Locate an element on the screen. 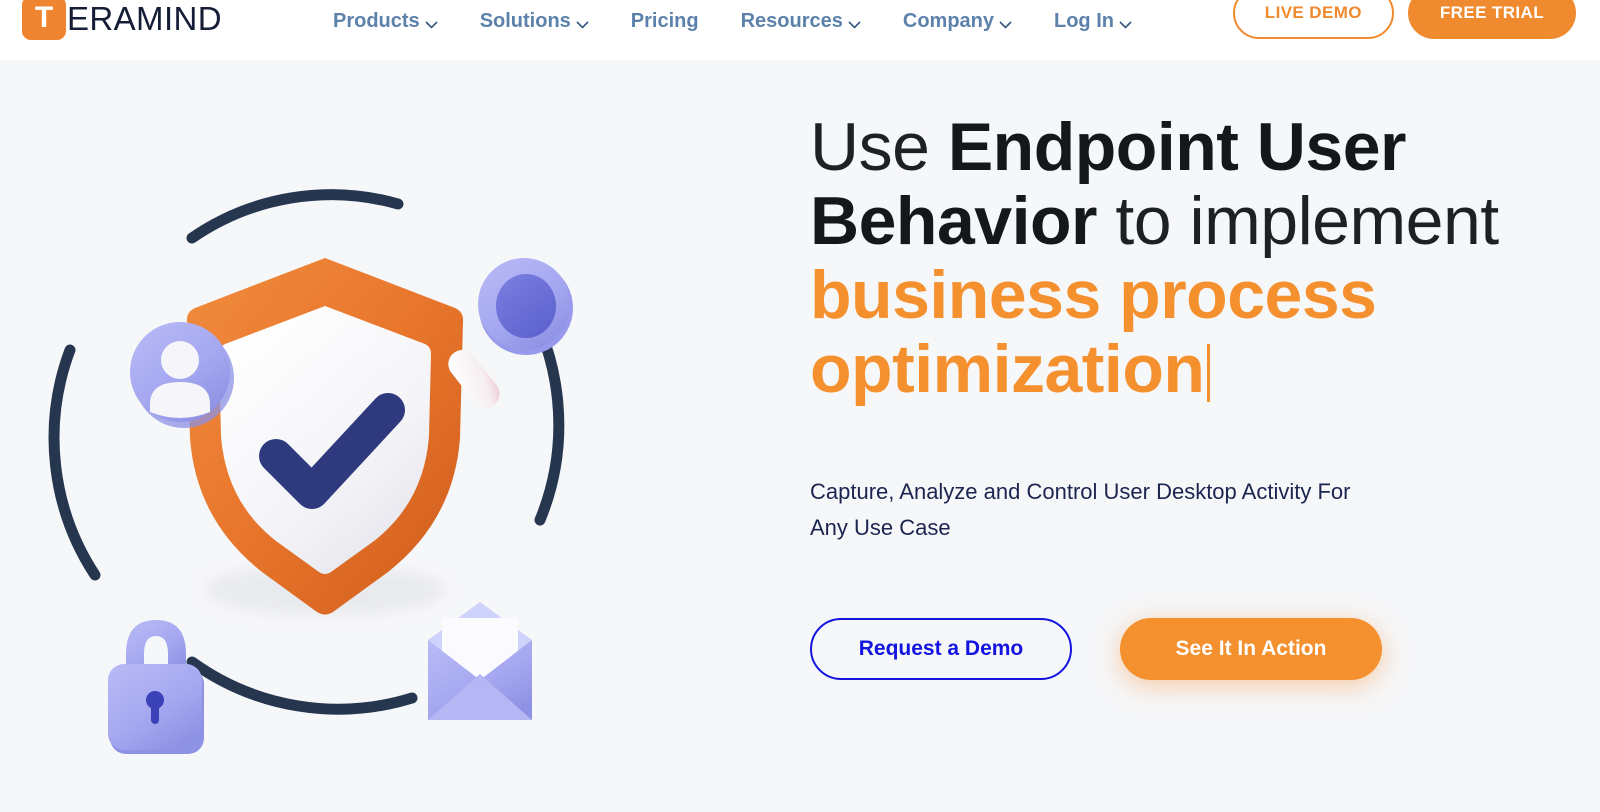 Image resolution: width=1600 pixels, height=812 pixels. hero-cta-group: Request a Demo See It In Action is located at coordinates (1160, 649).